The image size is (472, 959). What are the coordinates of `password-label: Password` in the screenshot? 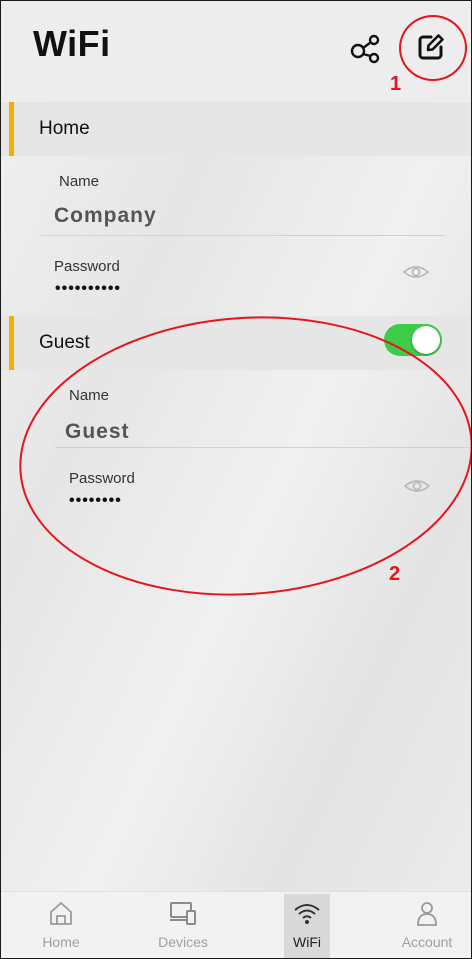 It's located at (87, 266).